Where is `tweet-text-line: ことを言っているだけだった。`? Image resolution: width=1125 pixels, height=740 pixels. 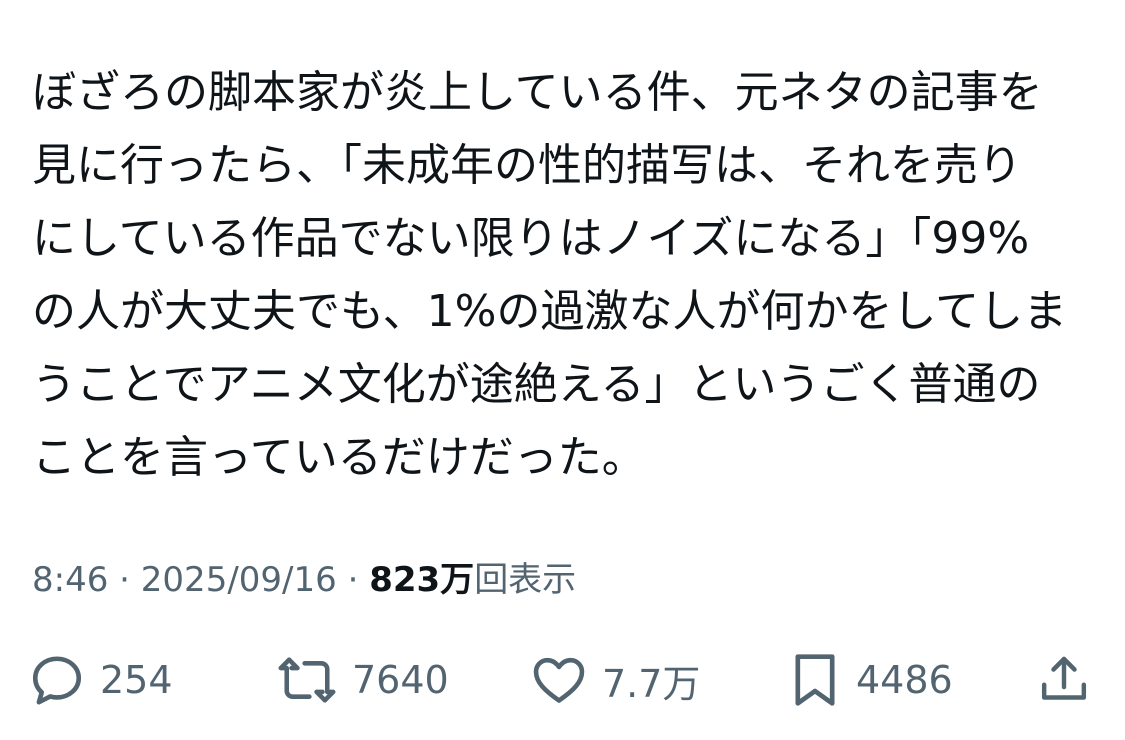
tweet-text-line: ことを言っているだけだった。 is located at coordinates (339, 457).